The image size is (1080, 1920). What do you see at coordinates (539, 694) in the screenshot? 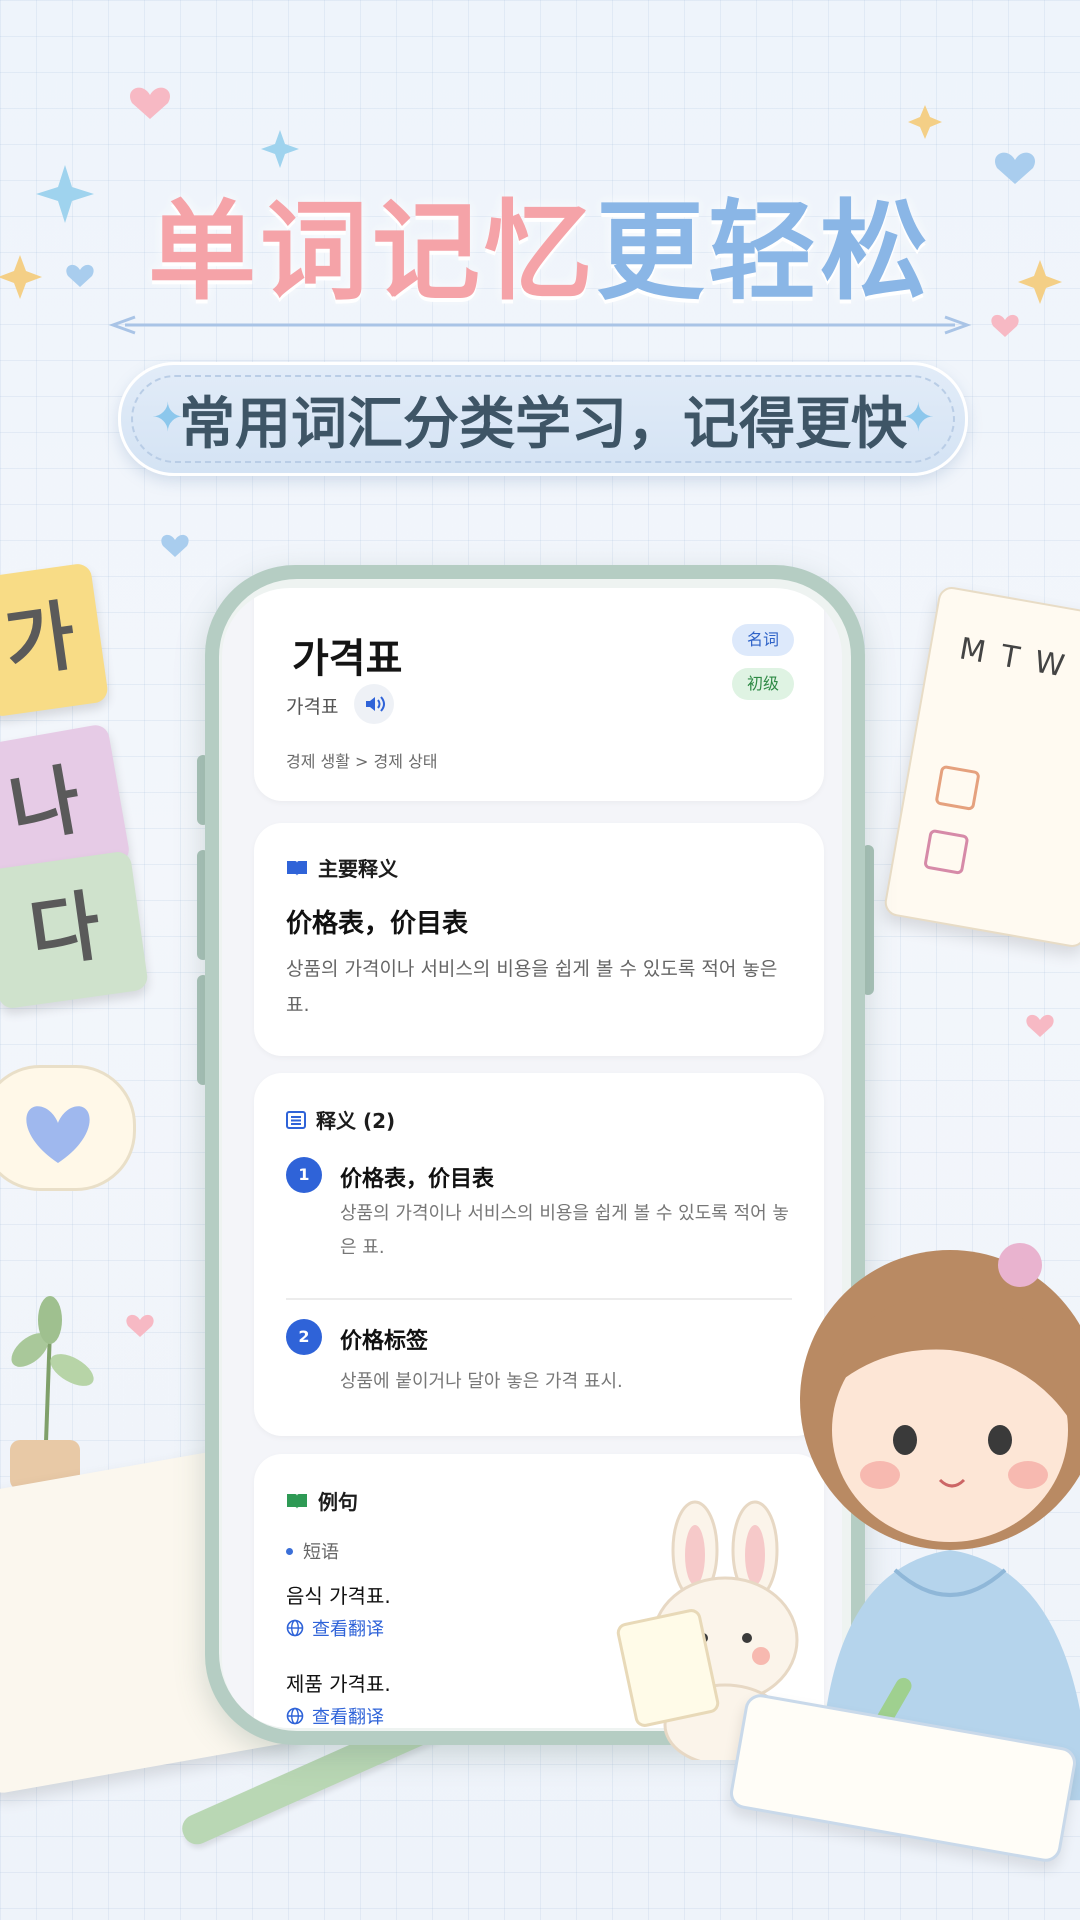
I see `word-header-card: 가격표 名词 初级 가격표 경제 생활 > 경제 상태` at bounding box center [539, 694].